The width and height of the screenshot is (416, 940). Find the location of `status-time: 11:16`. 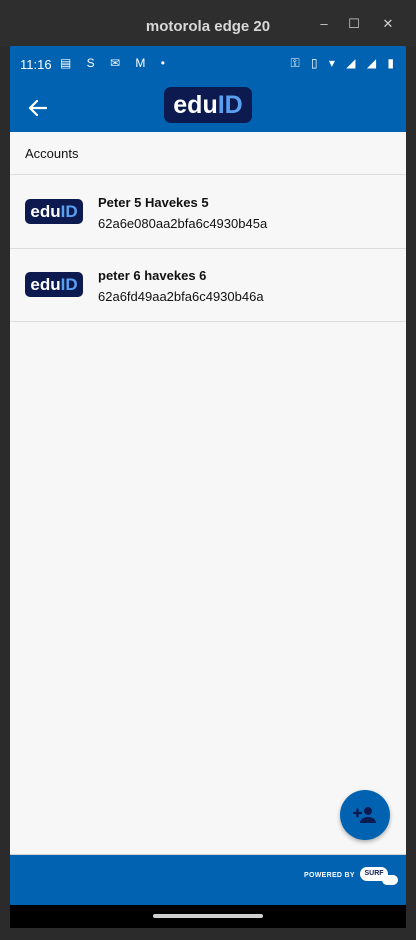

status-time: 11:16 is located at coordinates (36, 64).